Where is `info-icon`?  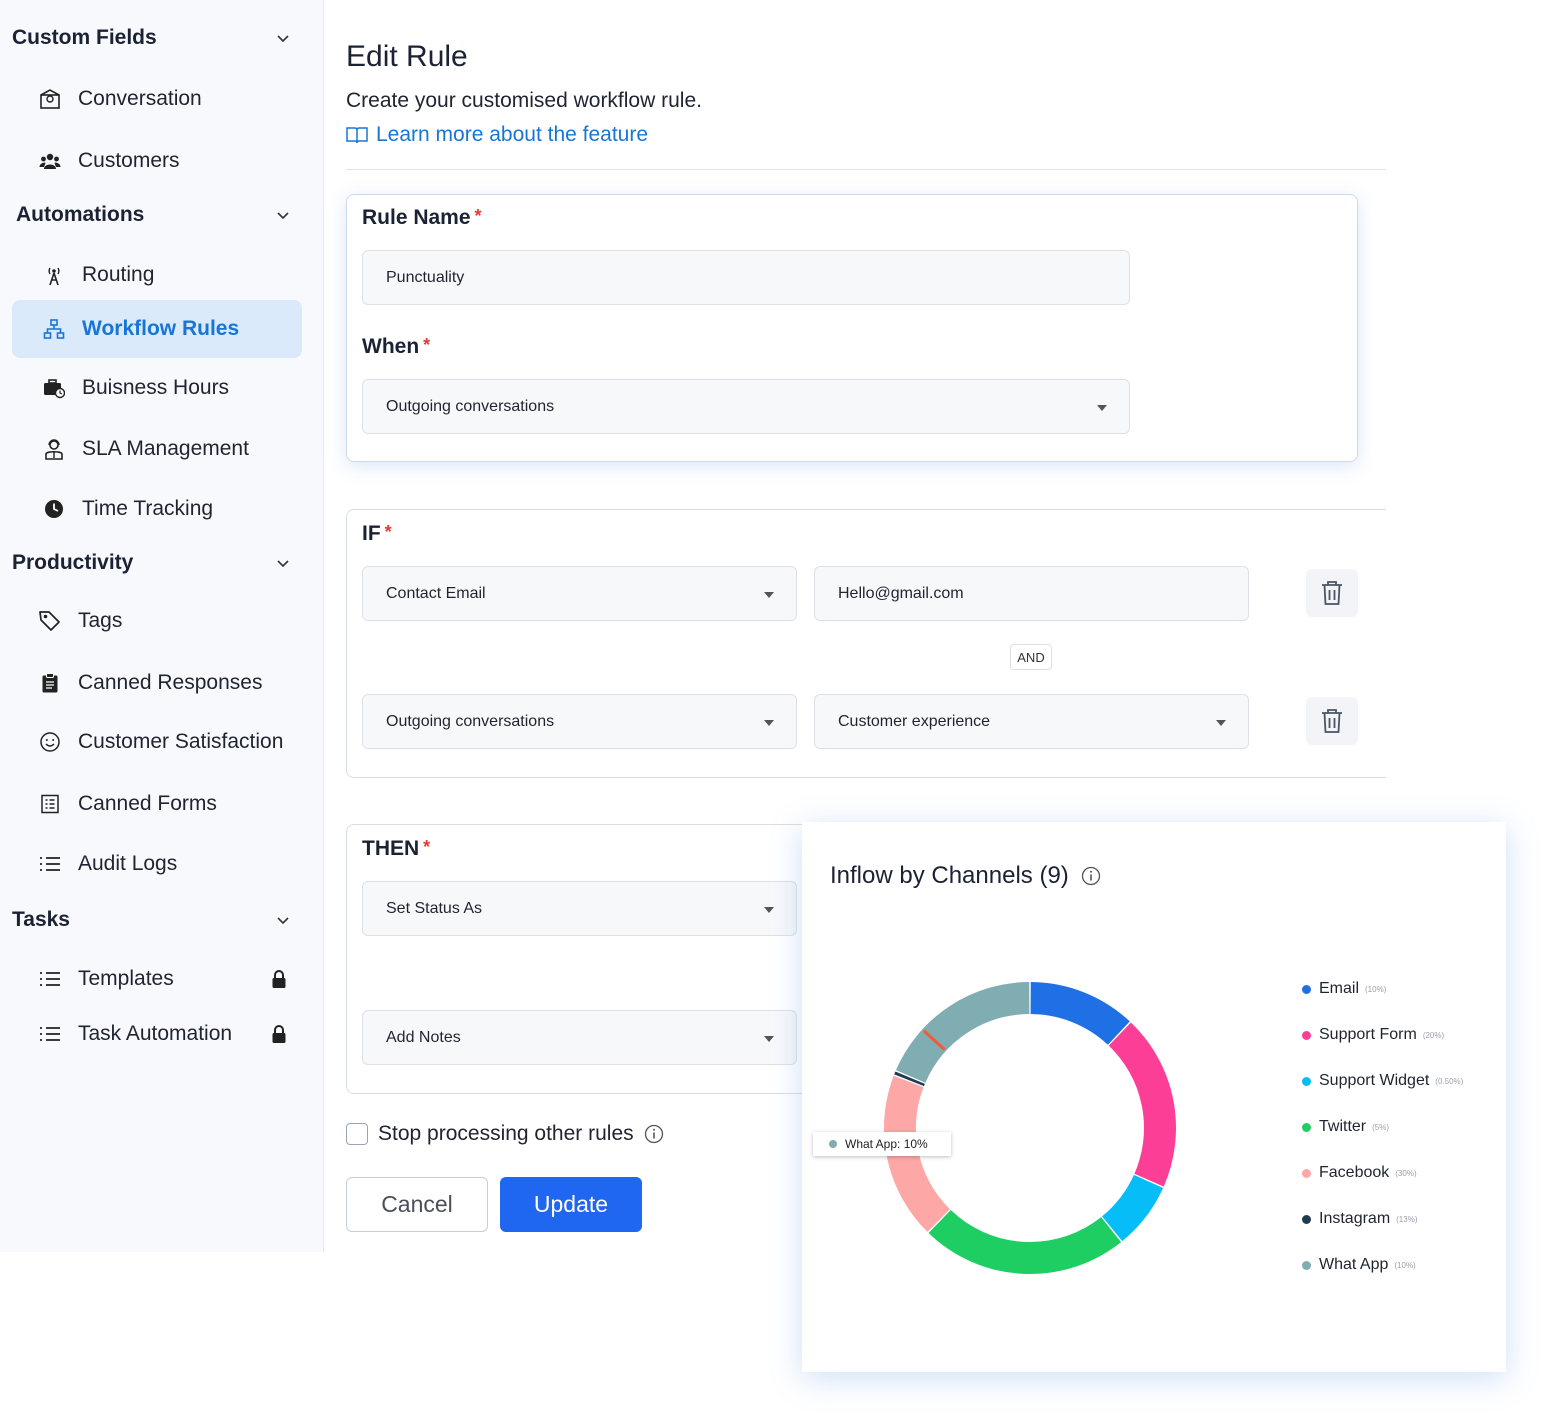
info-icon is located at coordinates (654, 1134).